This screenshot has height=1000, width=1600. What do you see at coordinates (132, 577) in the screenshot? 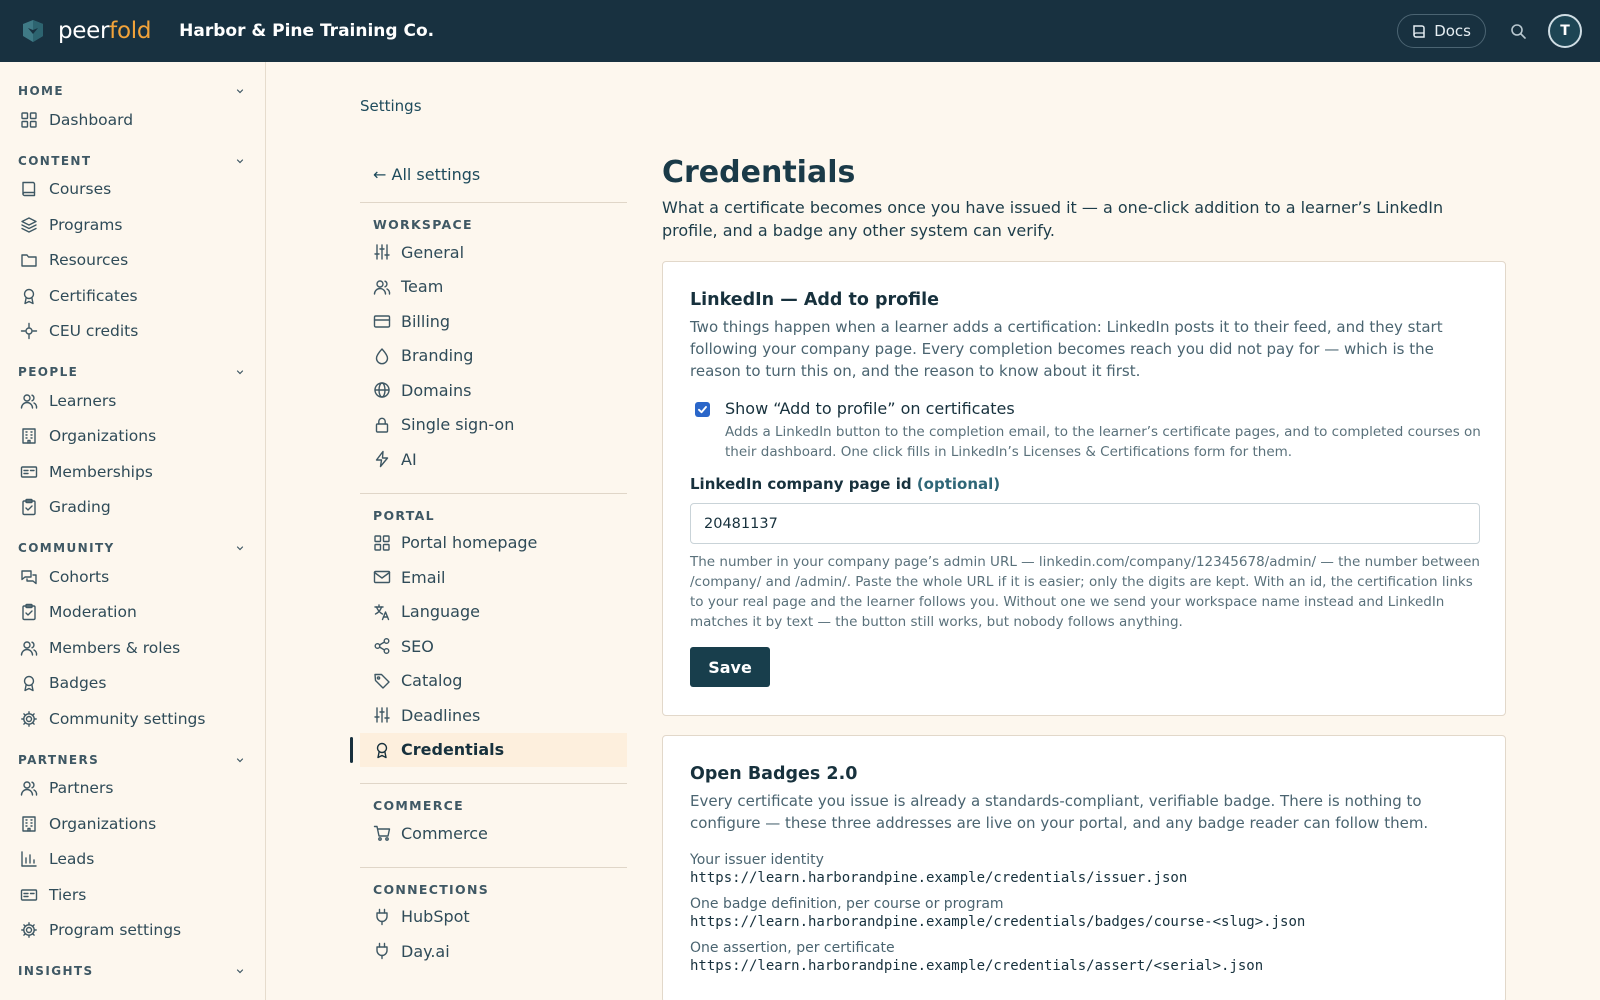
I see `sidebar-item-cohorts: Cohorts` at bounding box center [132, 577].